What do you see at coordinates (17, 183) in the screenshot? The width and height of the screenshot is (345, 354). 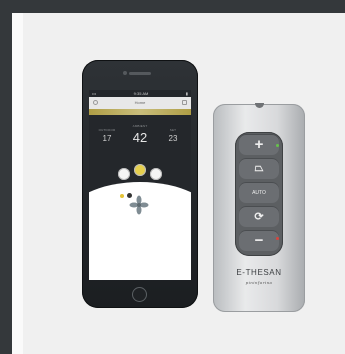 I see `frame-gap` at bounding box center [17, 183].